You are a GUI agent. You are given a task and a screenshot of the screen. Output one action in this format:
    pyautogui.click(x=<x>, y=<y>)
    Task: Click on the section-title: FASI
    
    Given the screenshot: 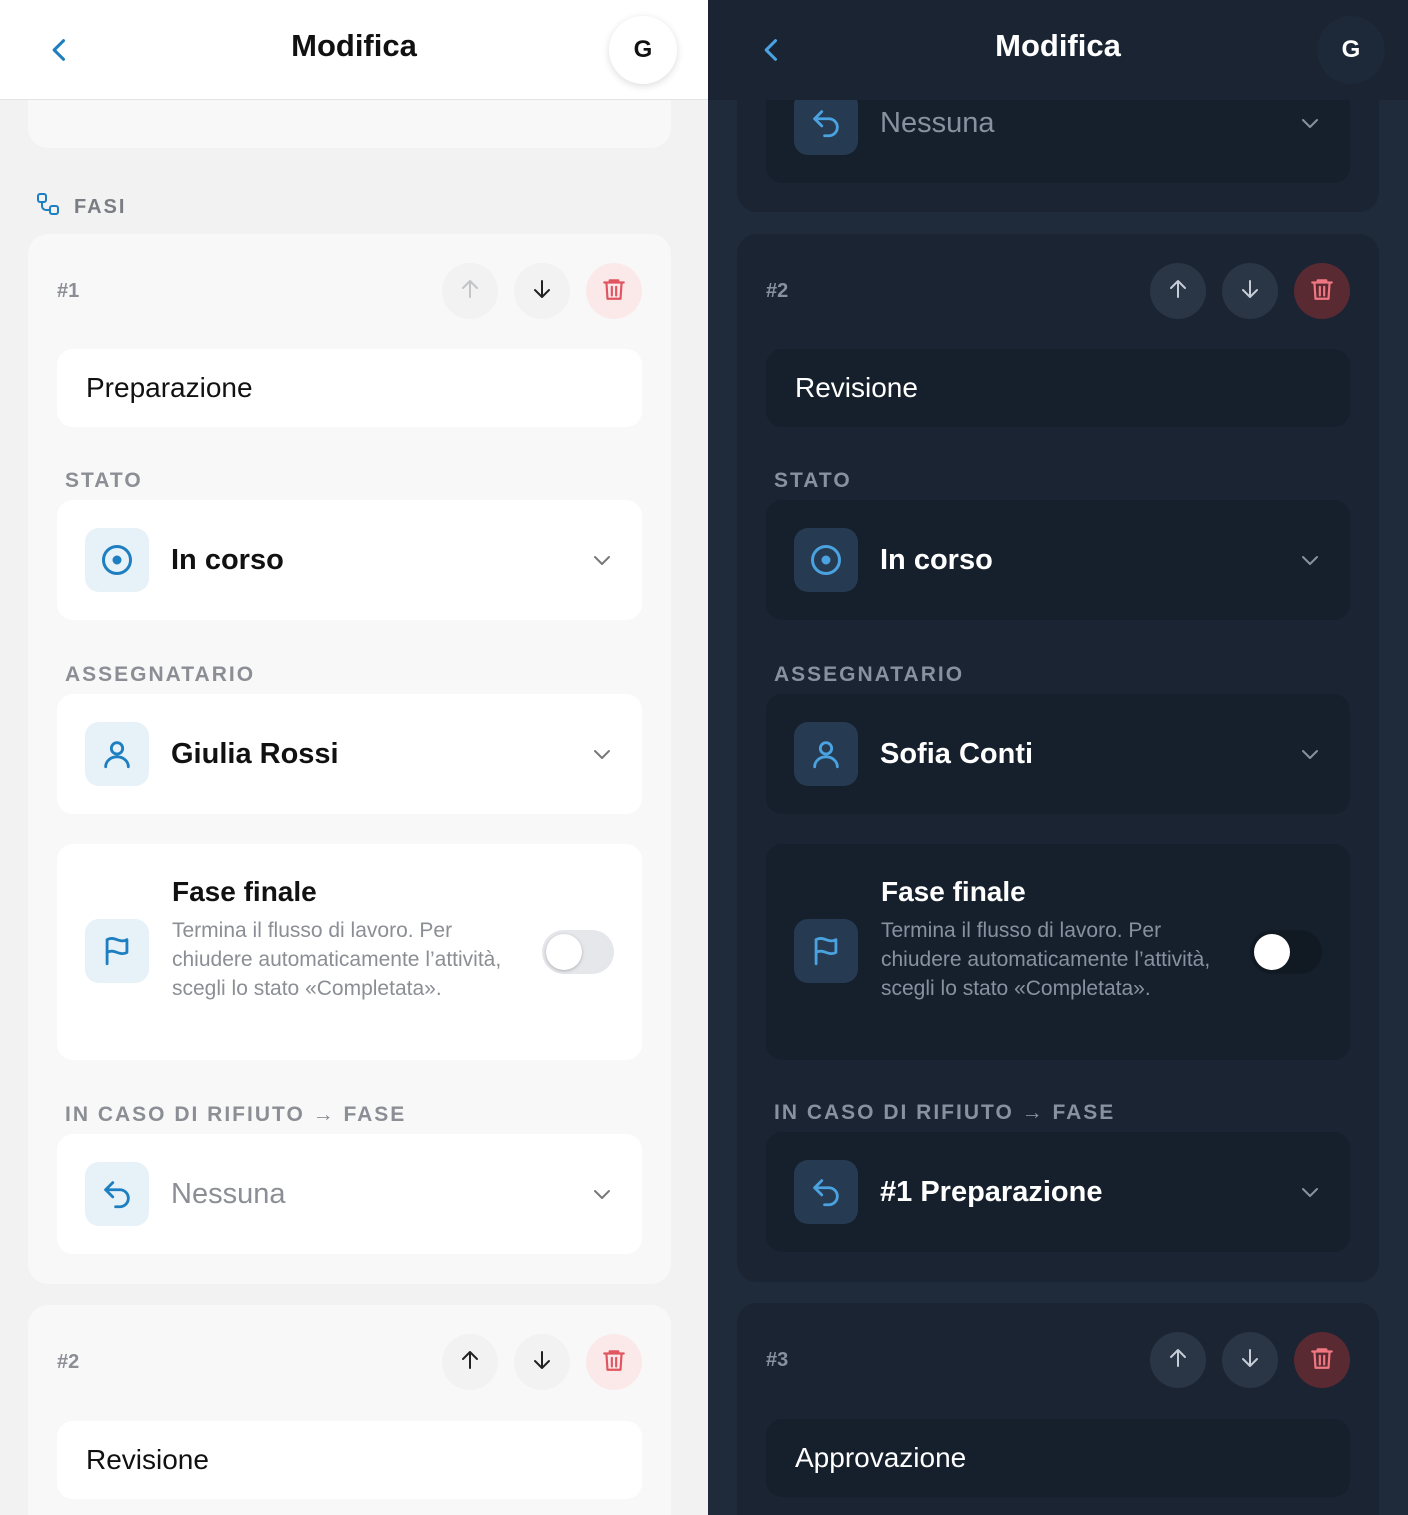 What is the action you would take?
    pyautogui.click(x=100, y=206)
    